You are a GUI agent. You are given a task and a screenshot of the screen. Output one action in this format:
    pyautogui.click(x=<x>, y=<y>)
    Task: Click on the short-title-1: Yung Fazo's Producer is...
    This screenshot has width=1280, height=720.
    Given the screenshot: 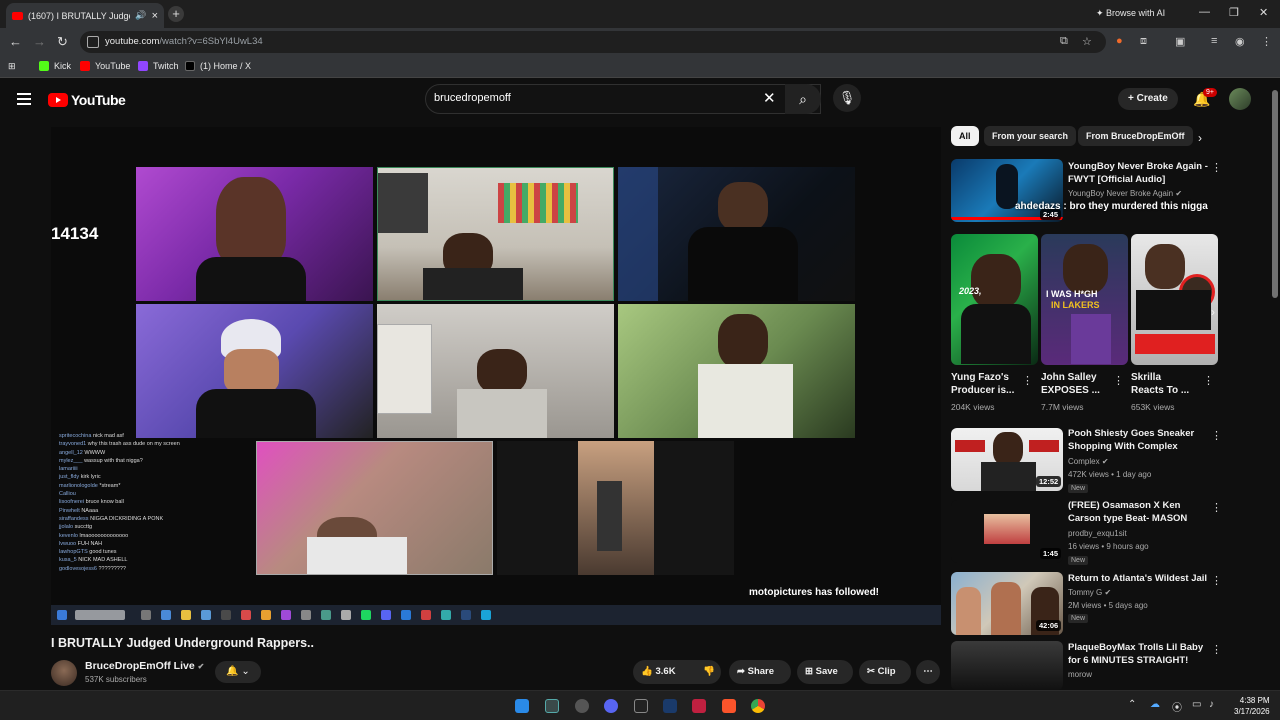 What is the action you would take?
    pyautogui.click(x=983, y=384)
    